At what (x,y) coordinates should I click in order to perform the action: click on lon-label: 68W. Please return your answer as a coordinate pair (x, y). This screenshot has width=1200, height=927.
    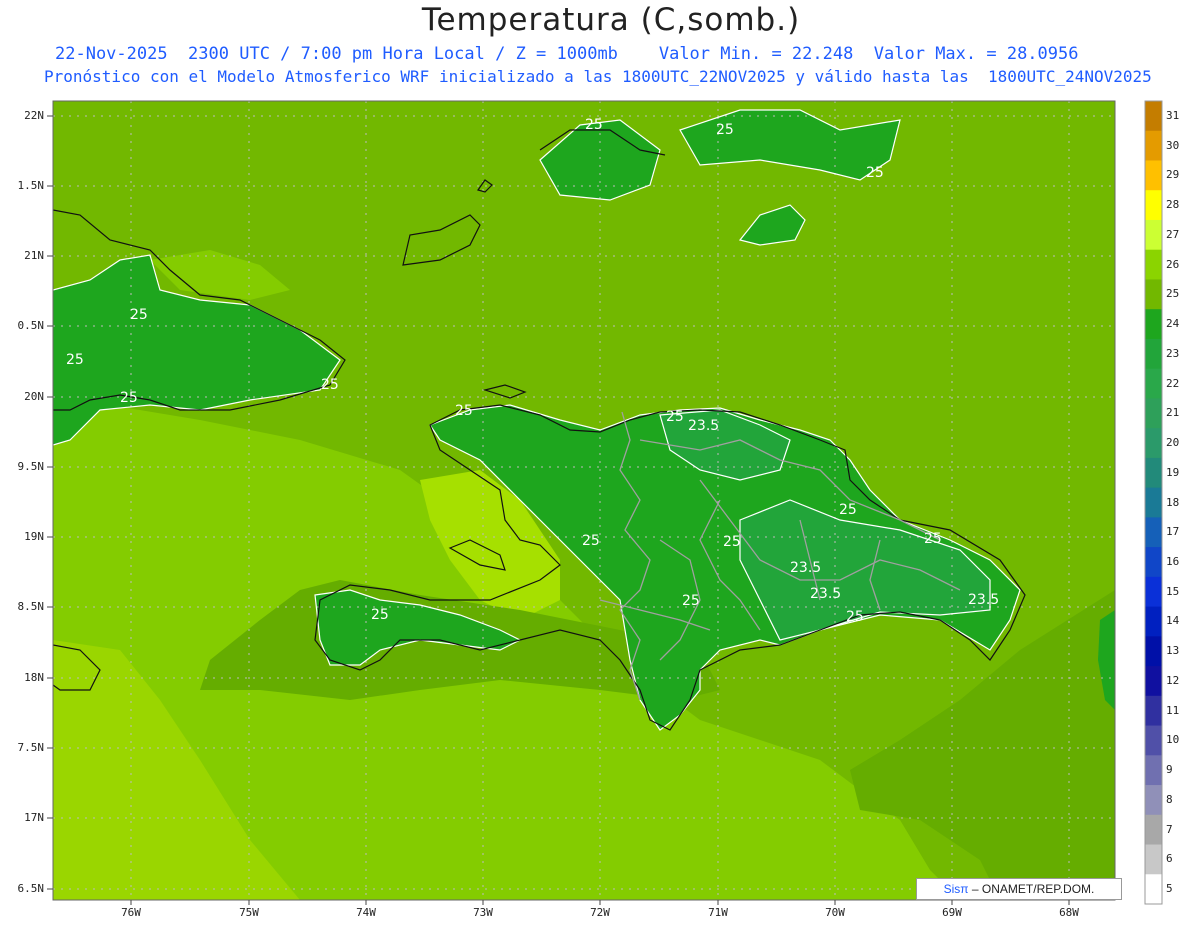
    Looking at the image, I should click on (1069, 912).